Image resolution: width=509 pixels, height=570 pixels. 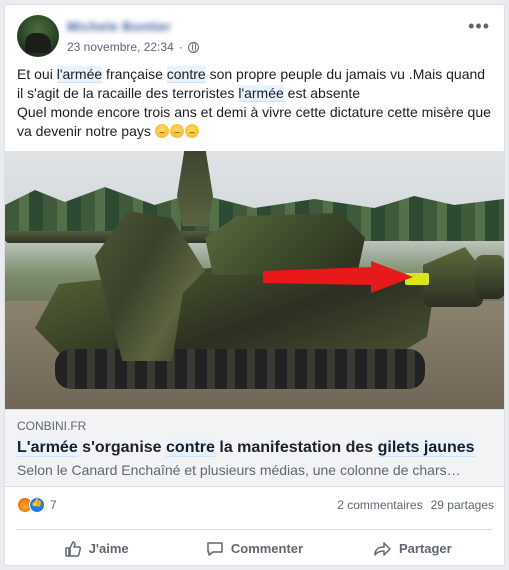 I want to click on post-text-segment: française, so click(x=134, y=74).